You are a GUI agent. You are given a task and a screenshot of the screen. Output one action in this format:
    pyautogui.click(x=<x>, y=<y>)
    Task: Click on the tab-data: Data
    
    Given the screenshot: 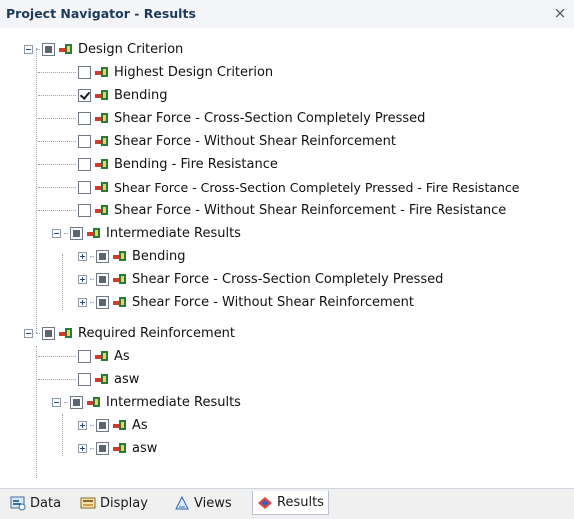 What is the action you would take?
    pyautogui.click(x=35, y=503)
    